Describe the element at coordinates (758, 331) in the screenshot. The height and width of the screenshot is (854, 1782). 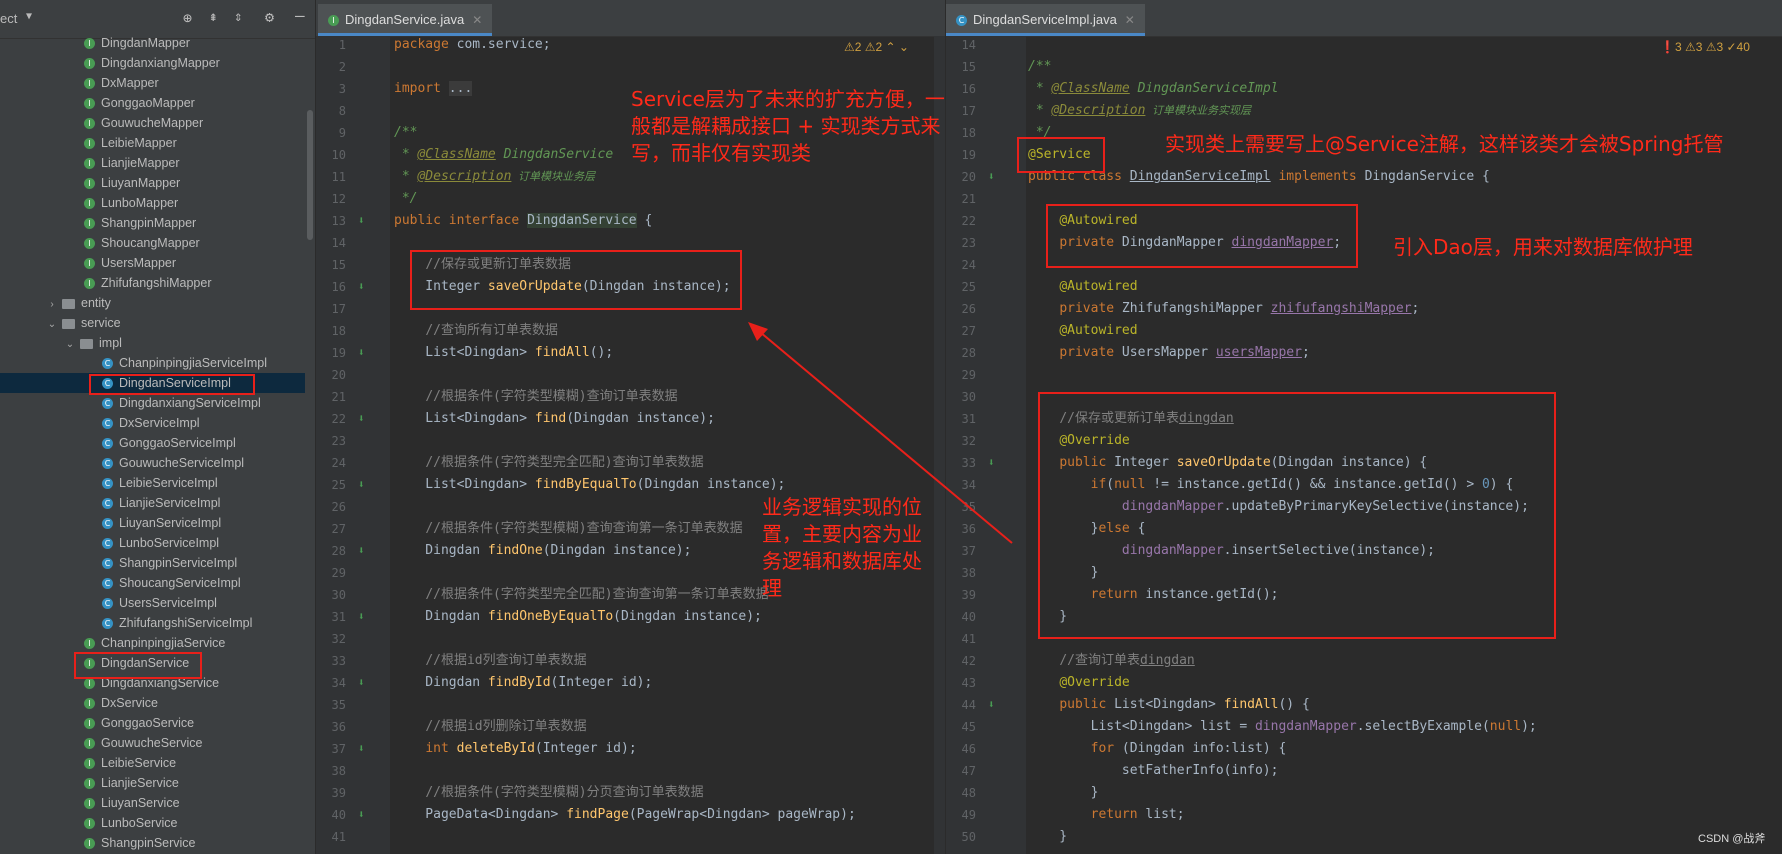
I see `arrow-head` at that location.